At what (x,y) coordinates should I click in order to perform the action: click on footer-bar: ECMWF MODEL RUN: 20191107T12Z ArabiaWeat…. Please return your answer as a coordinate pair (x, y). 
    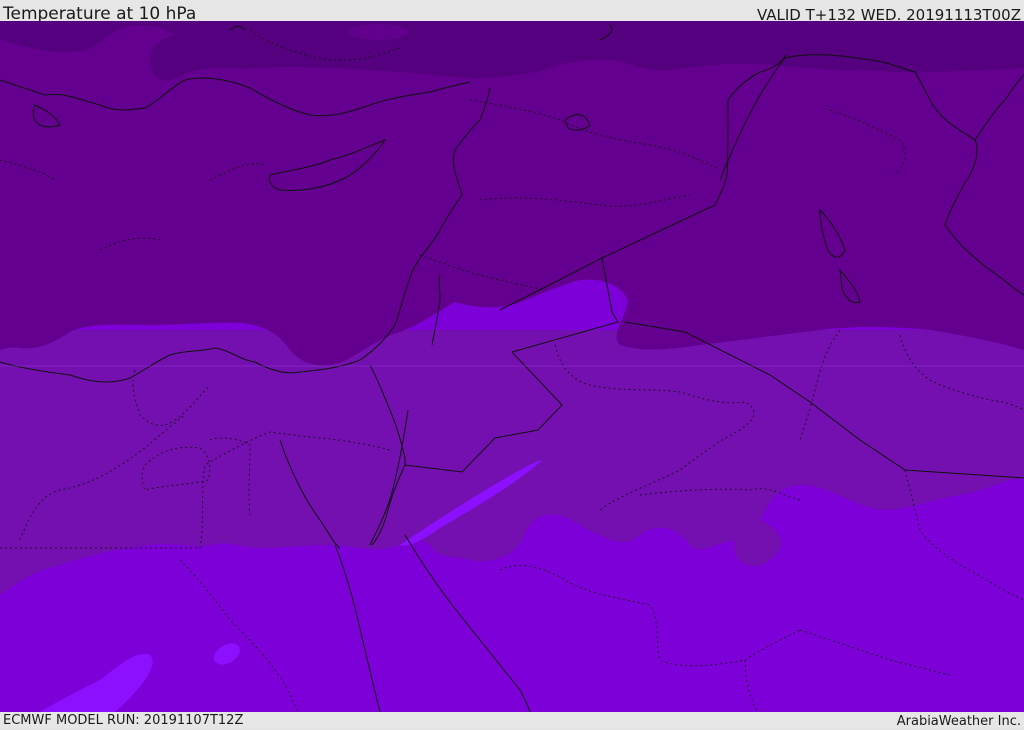
    Looking at the image, I should click on (512, 720).